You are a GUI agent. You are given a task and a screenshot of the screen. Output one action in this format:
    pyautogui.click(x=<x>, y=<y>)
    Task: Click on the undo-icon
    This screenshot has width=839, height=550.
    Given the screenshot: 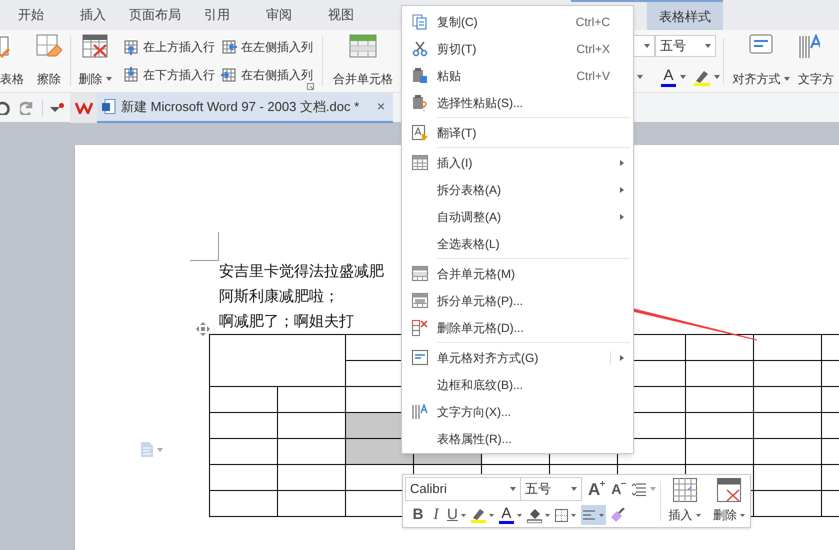 What is the action you would take?
    pyautogui.click(x=5, y=107)
    